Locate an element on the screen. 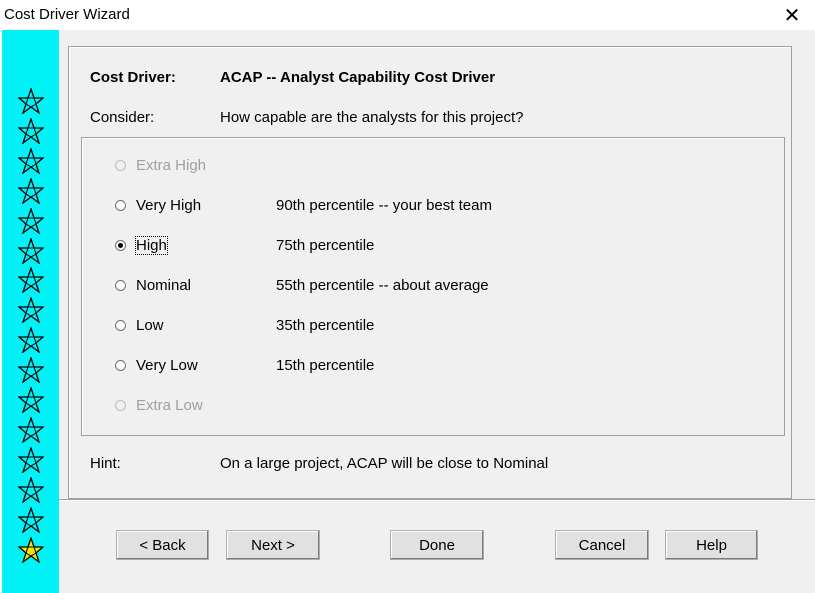 This screenshot has height=593, width=815. rating-option-low: Low 35th percentile is located at coordinates (440, 327).